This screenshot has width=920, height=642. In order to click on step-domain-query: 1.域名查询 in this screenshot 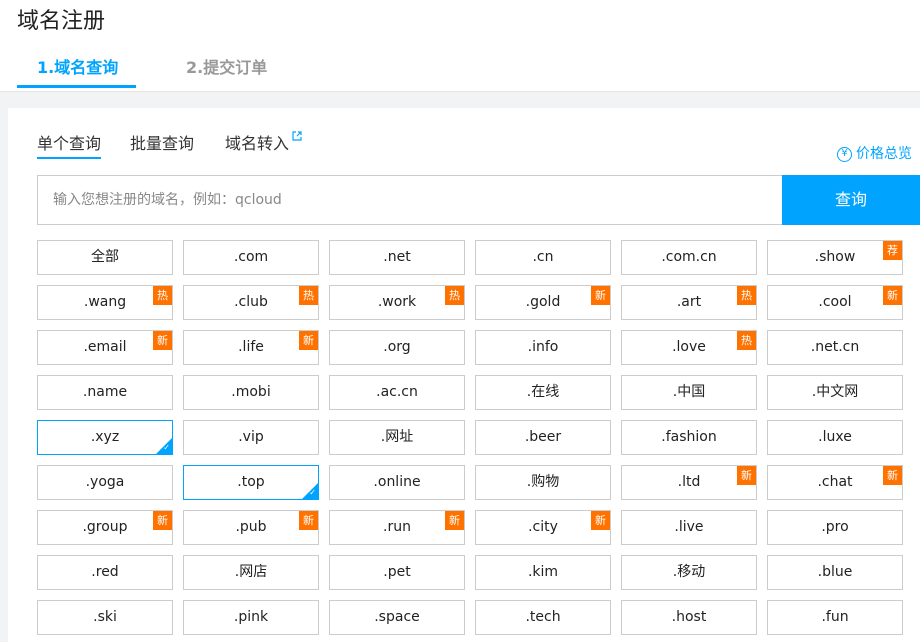, I will do `click(77, 68)`.